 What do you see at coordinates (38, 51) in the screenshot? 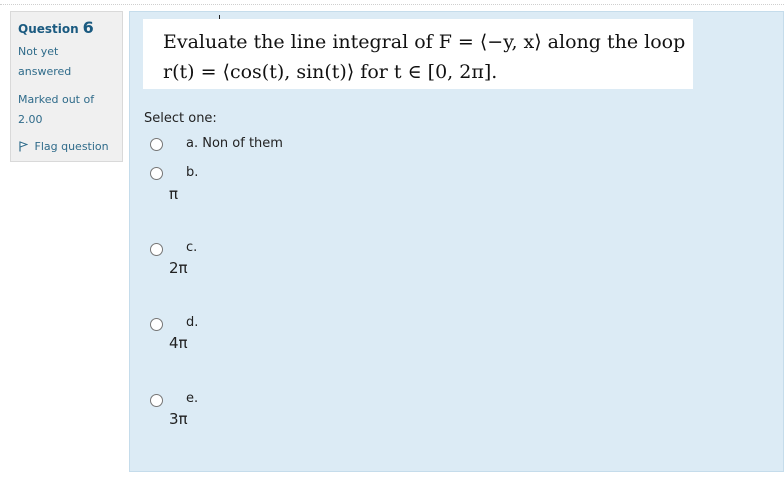
I see `status-line-1: Not yet` at bounding box center [38, 51].